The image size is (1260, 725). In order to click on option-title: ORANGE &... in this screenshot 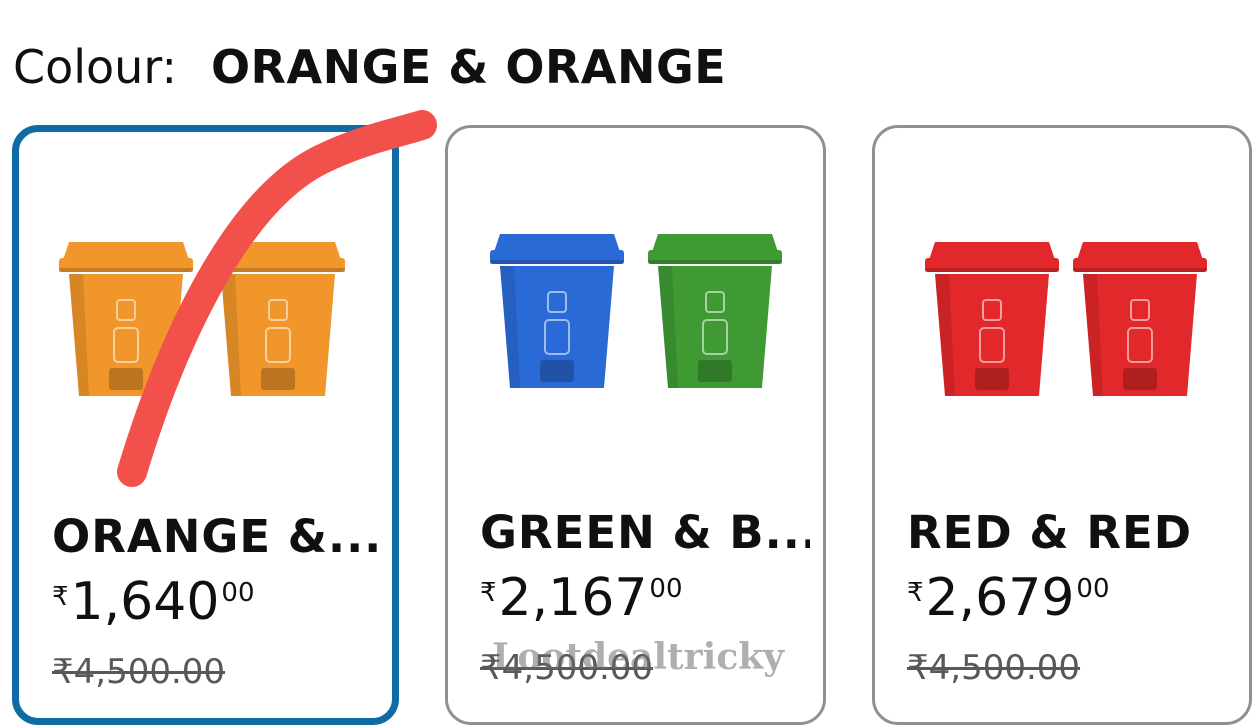, I will do `click(217, 536)`.